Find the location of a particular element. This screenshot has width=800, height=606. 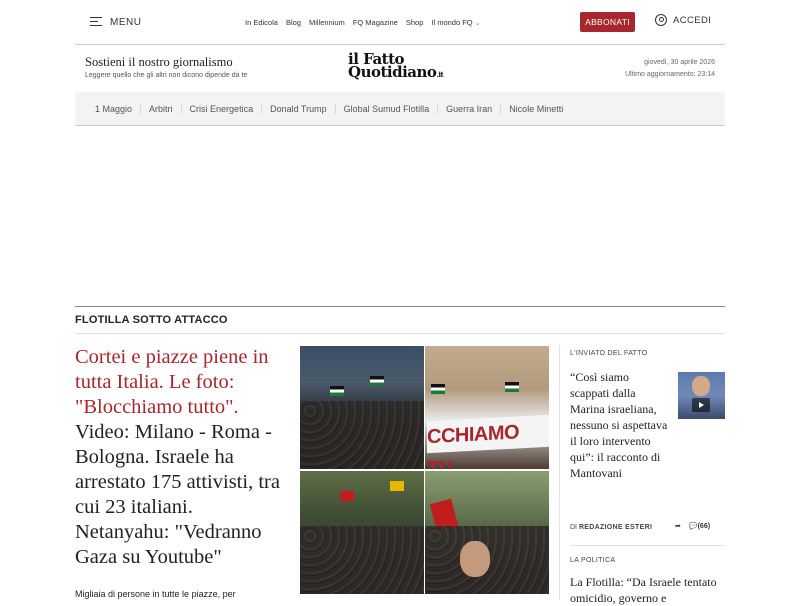

side-separator is located at coordinates (647, 545).